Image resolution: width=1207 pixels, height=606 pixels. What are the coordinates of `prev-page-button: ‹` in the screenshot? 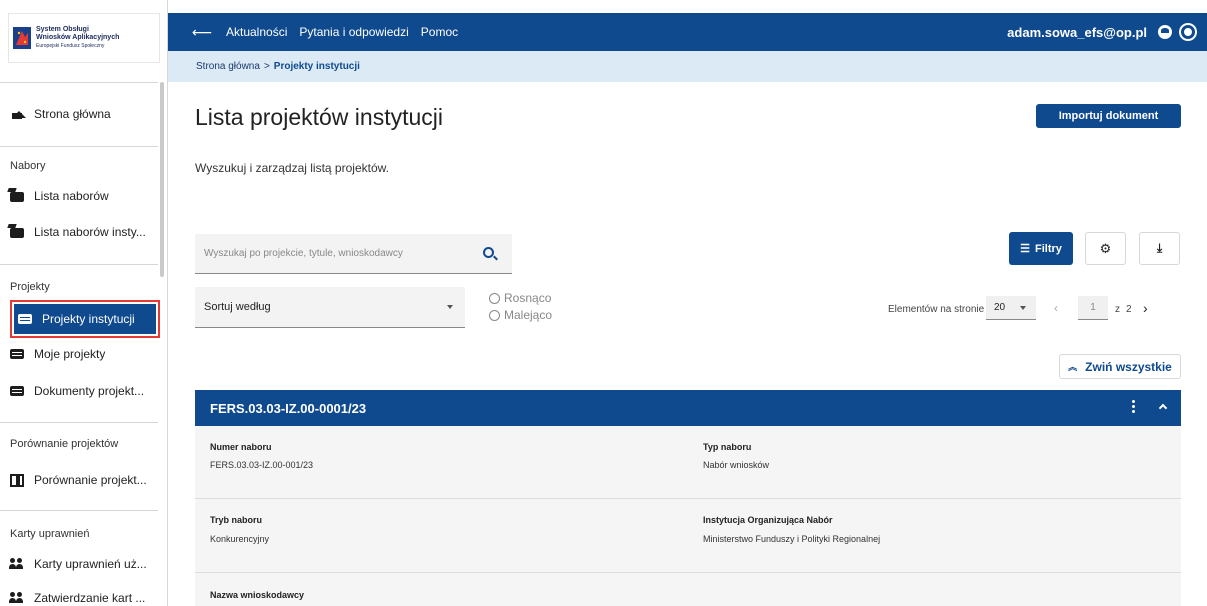 It's located at (1056, 308).